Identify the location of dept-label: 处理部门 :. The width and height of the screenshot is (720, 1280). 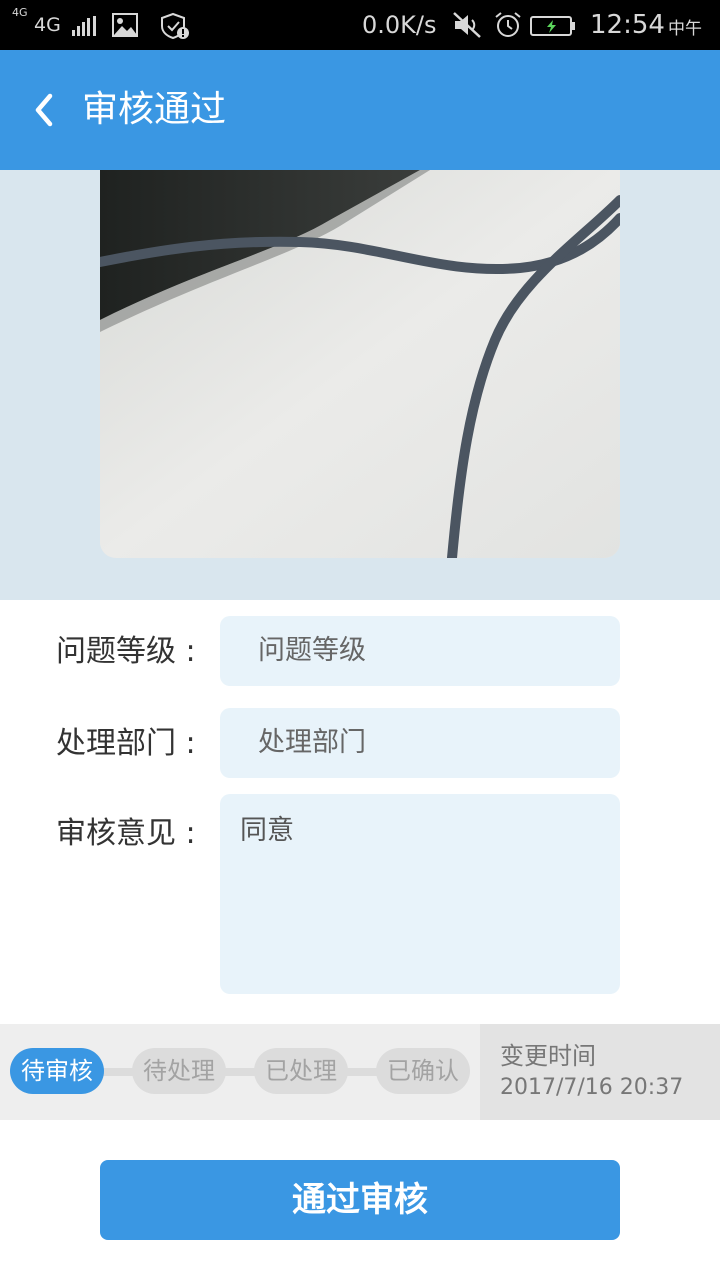
(126, 743).